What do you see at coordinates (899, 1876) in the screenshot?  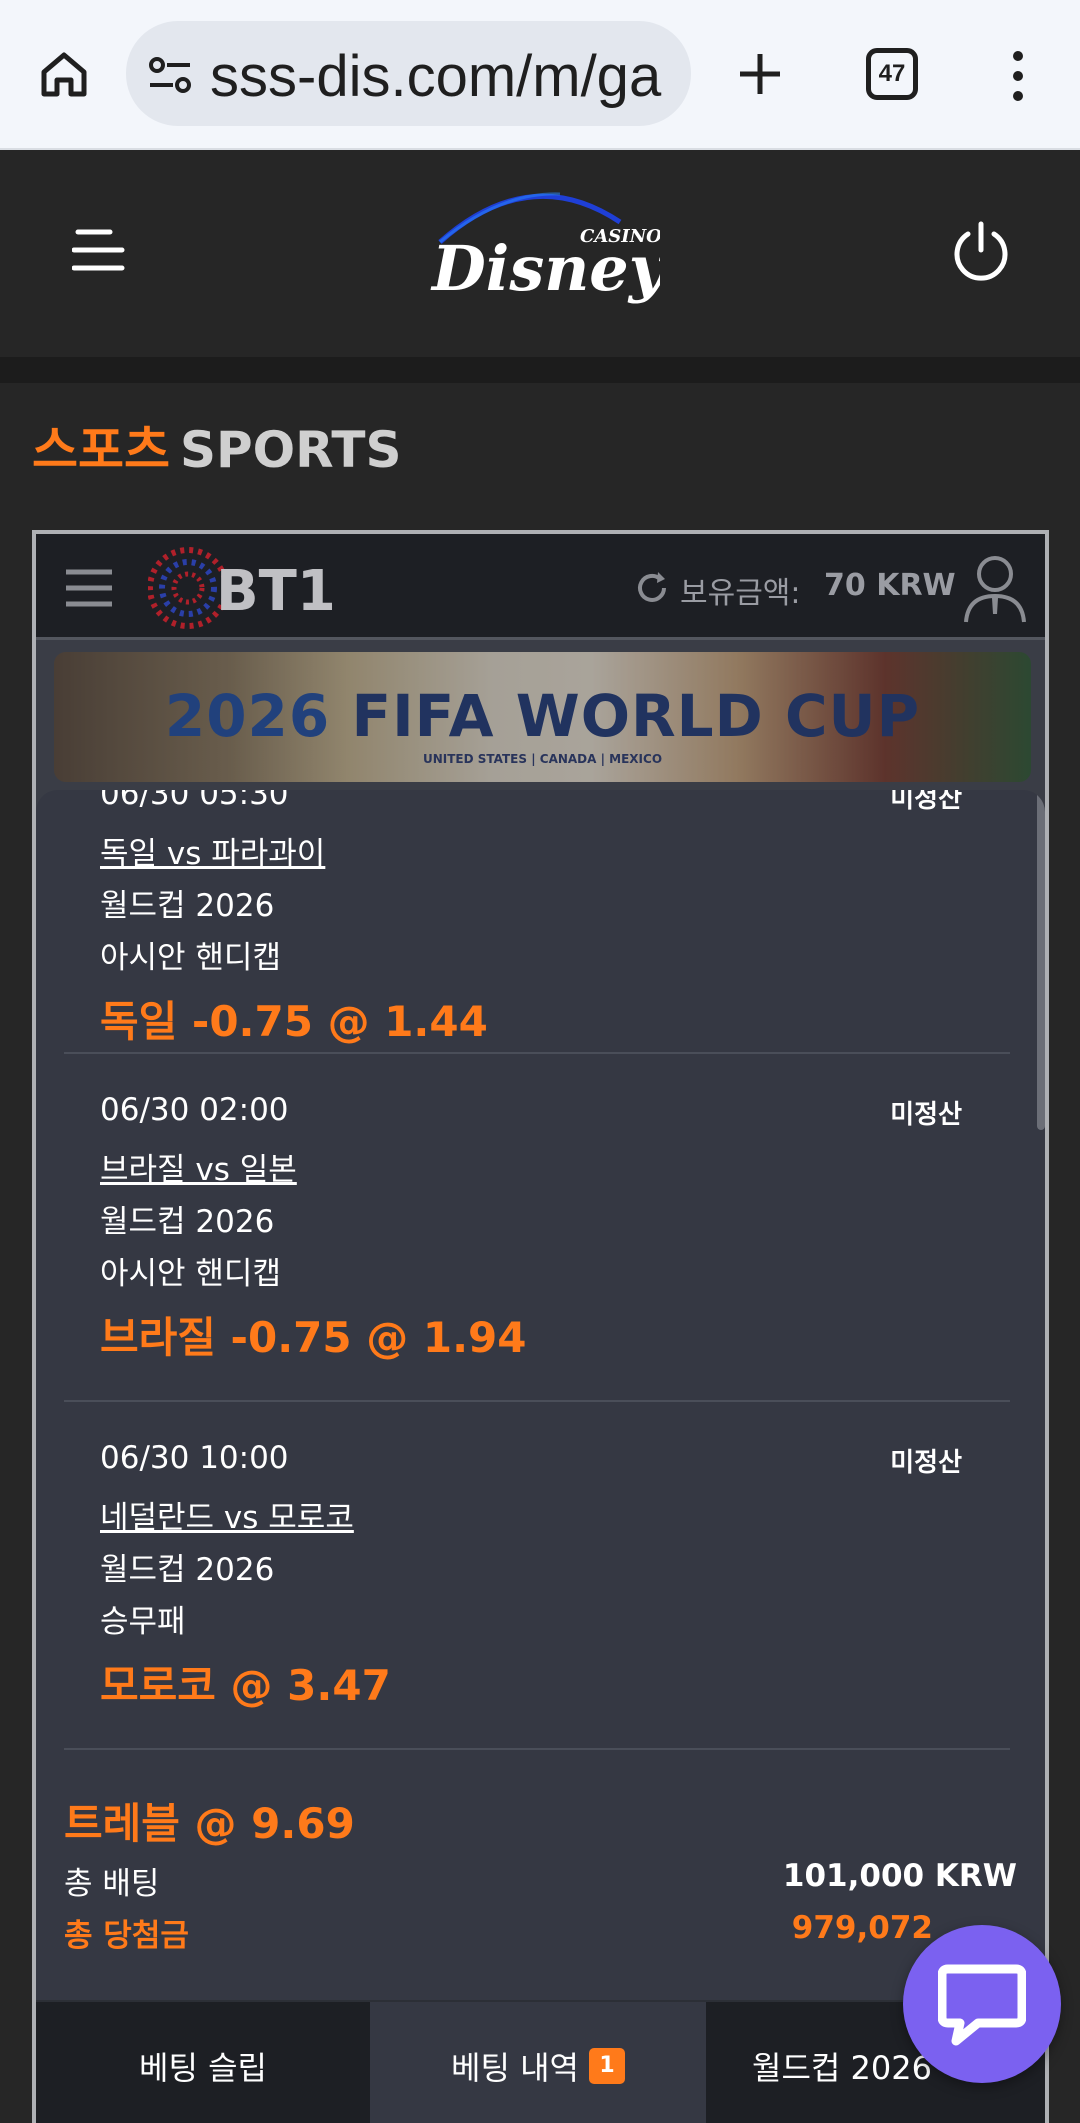 I see `total-bet-value: 101,000 KRW` at bounding box center [899, 1876].